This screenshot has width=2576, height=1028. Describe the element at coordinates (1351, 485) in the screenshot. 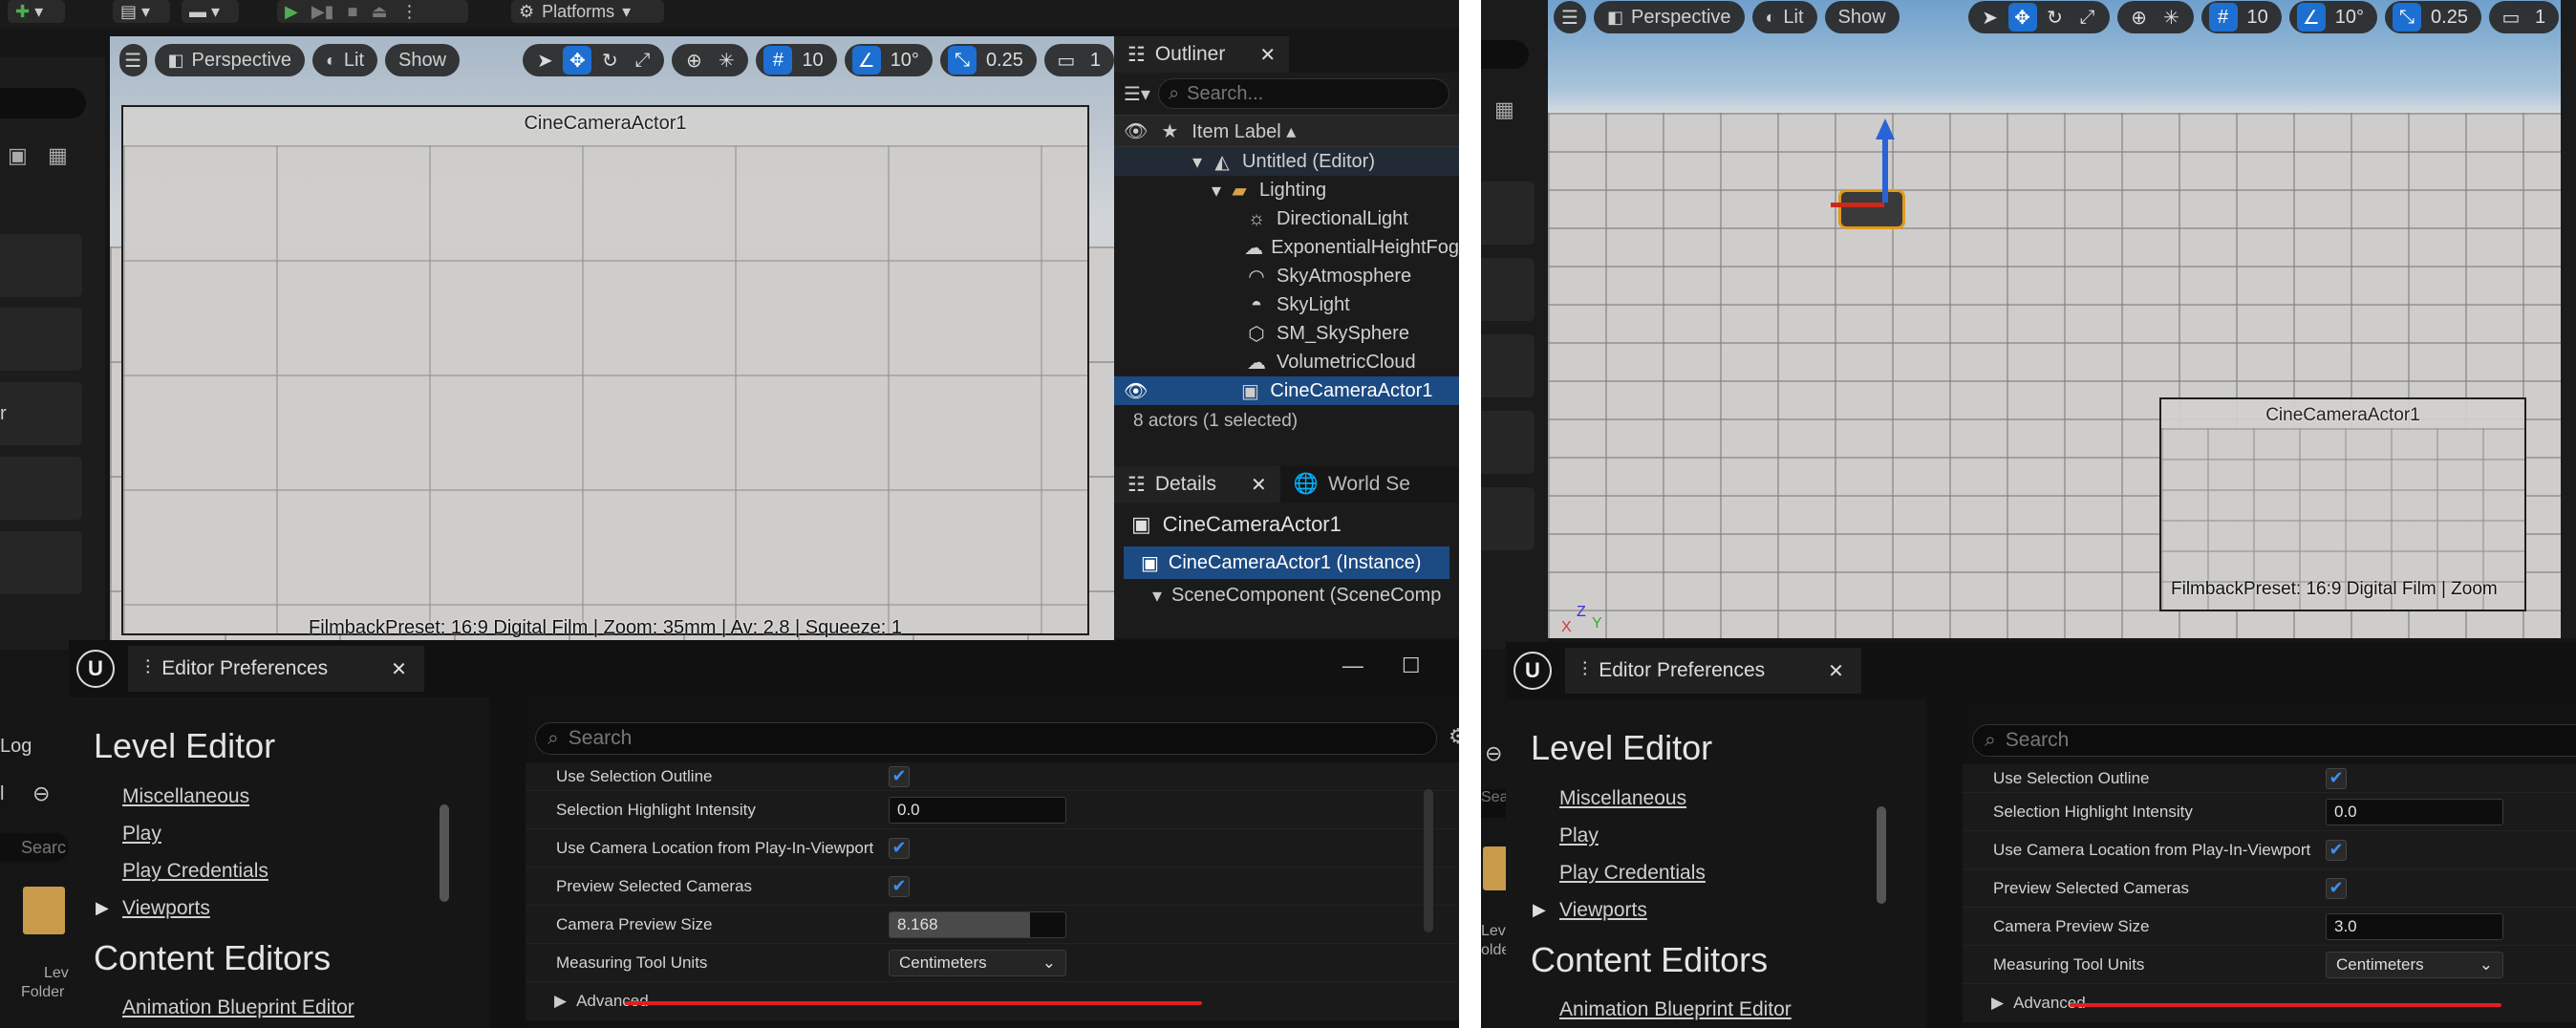

I see `tab-world-settings: 🌐 World Se` at that location.